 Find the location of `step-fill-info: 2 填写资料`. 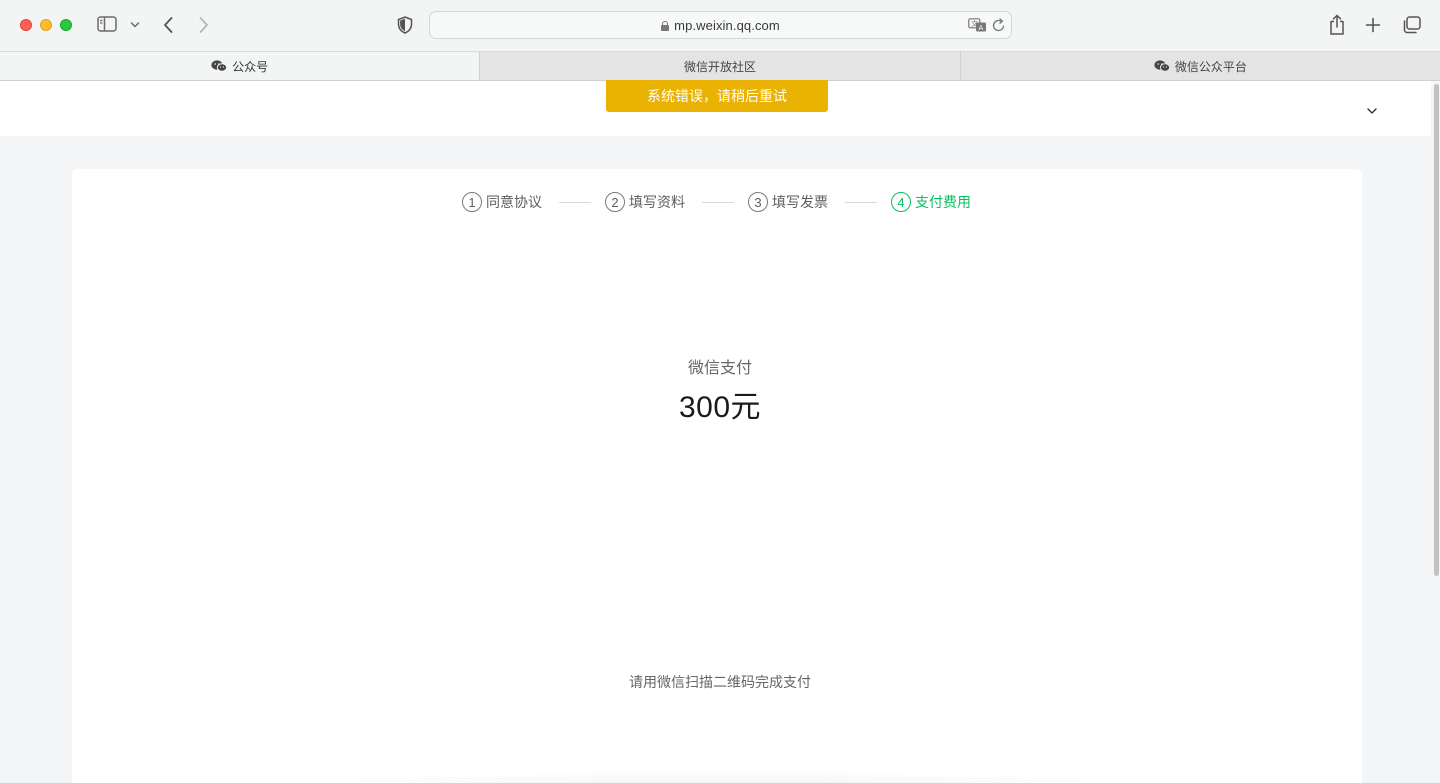

step-fill-info: 2 填写资料 is located at coordinates (645, 202).